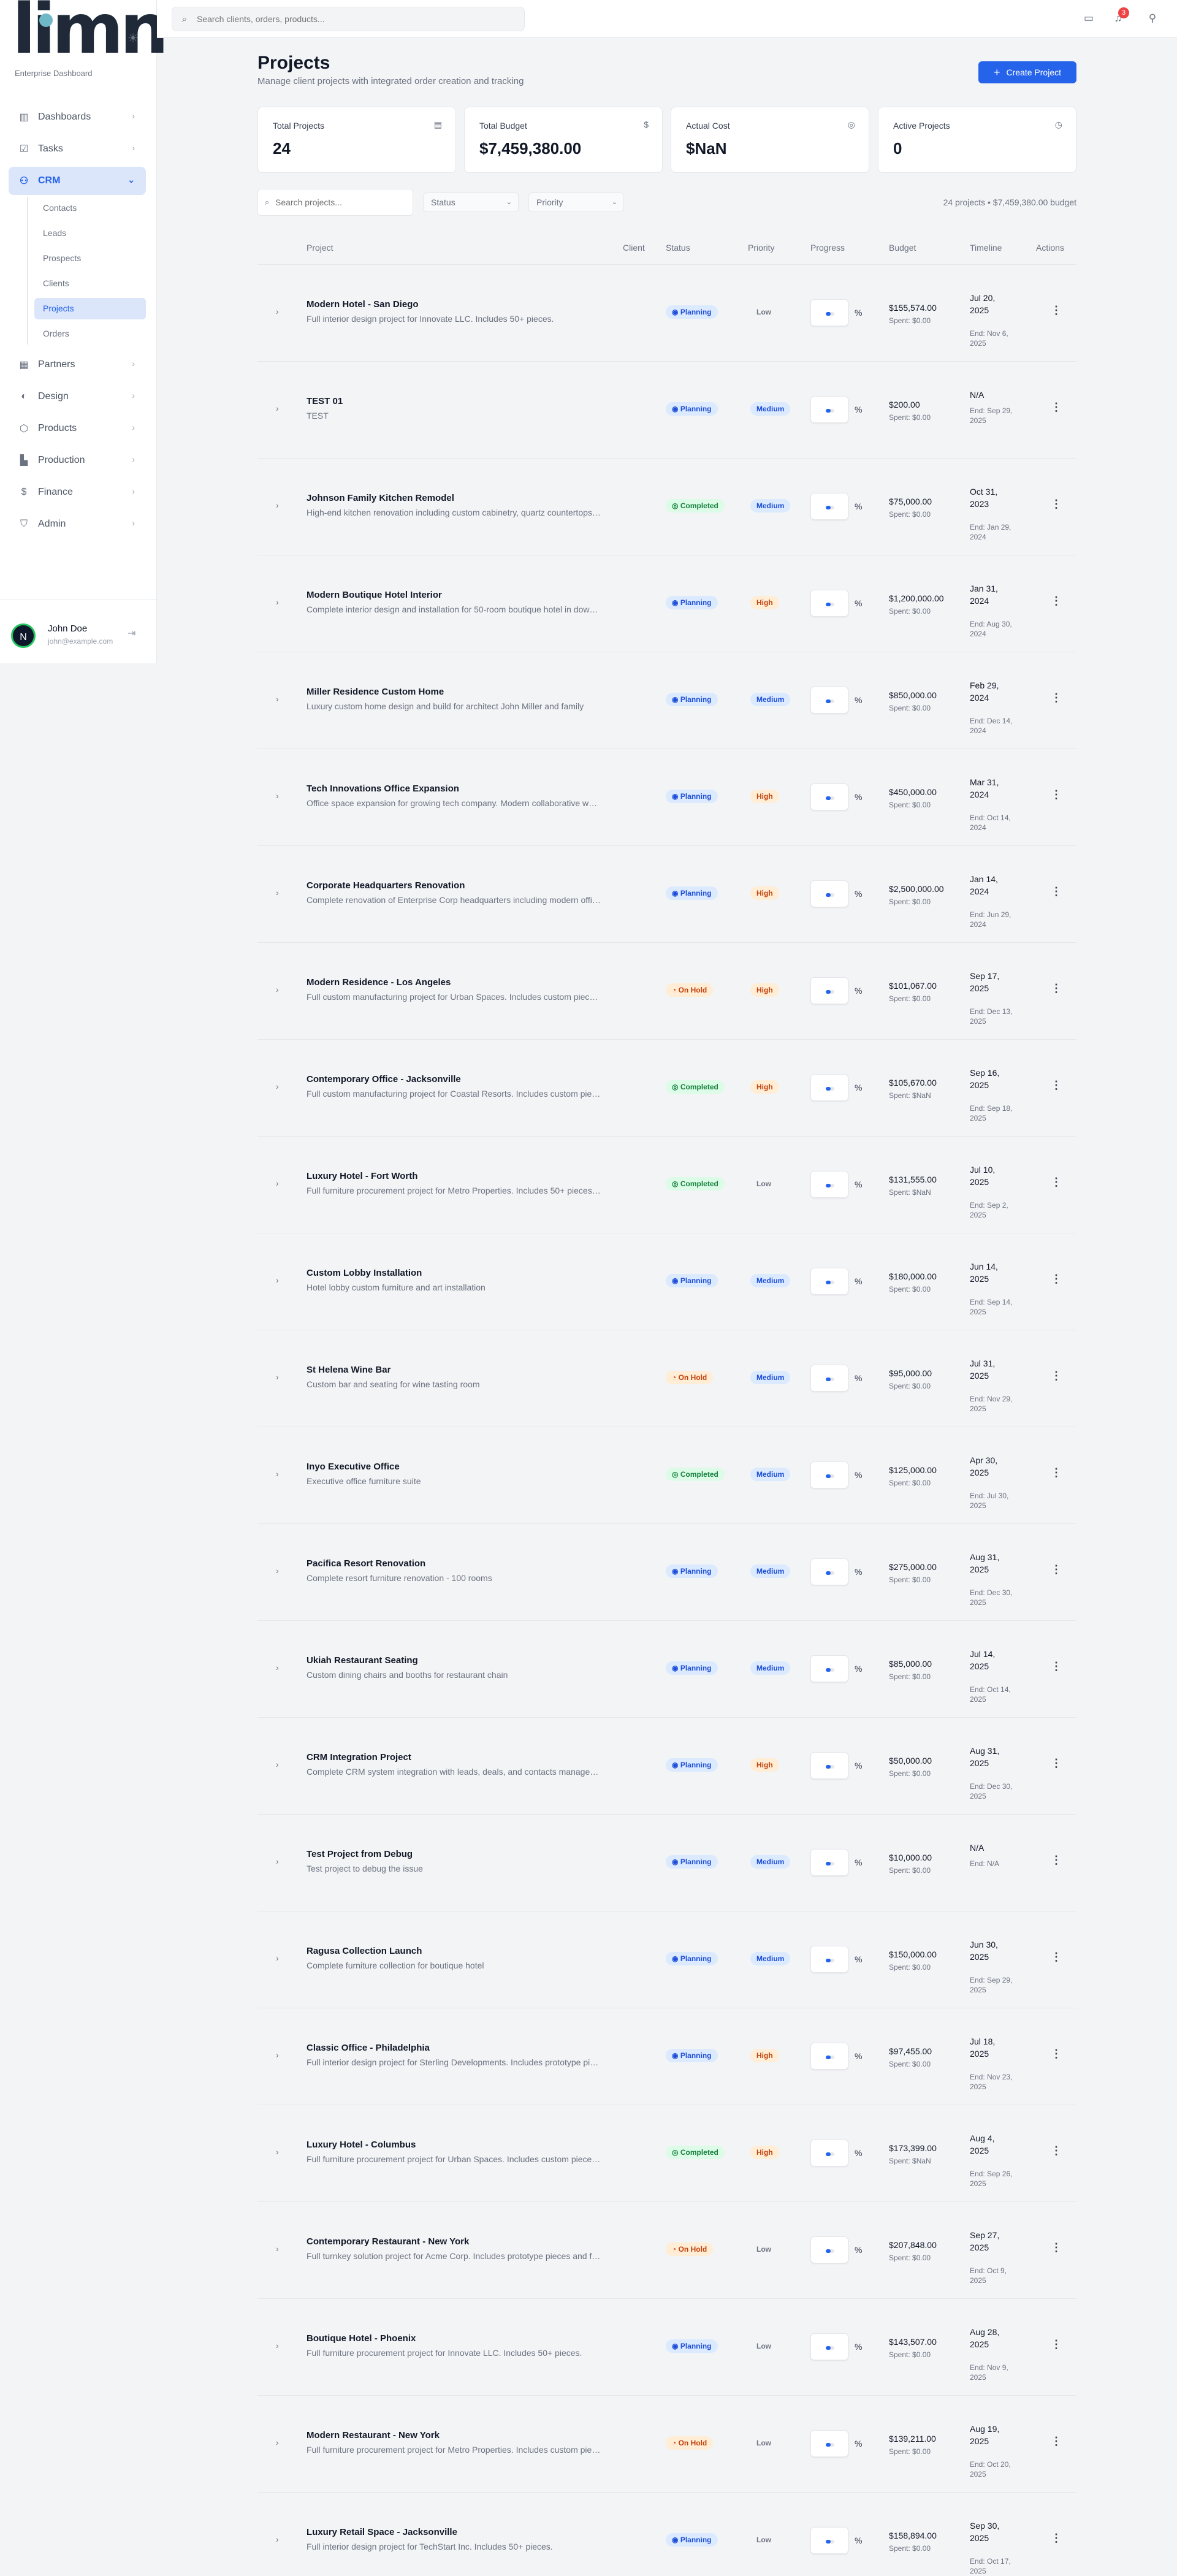 This screenshot has height=2576, width=1177. I want to click on project-name: Ukiah Restaurant Seating, so click(362, 1660).